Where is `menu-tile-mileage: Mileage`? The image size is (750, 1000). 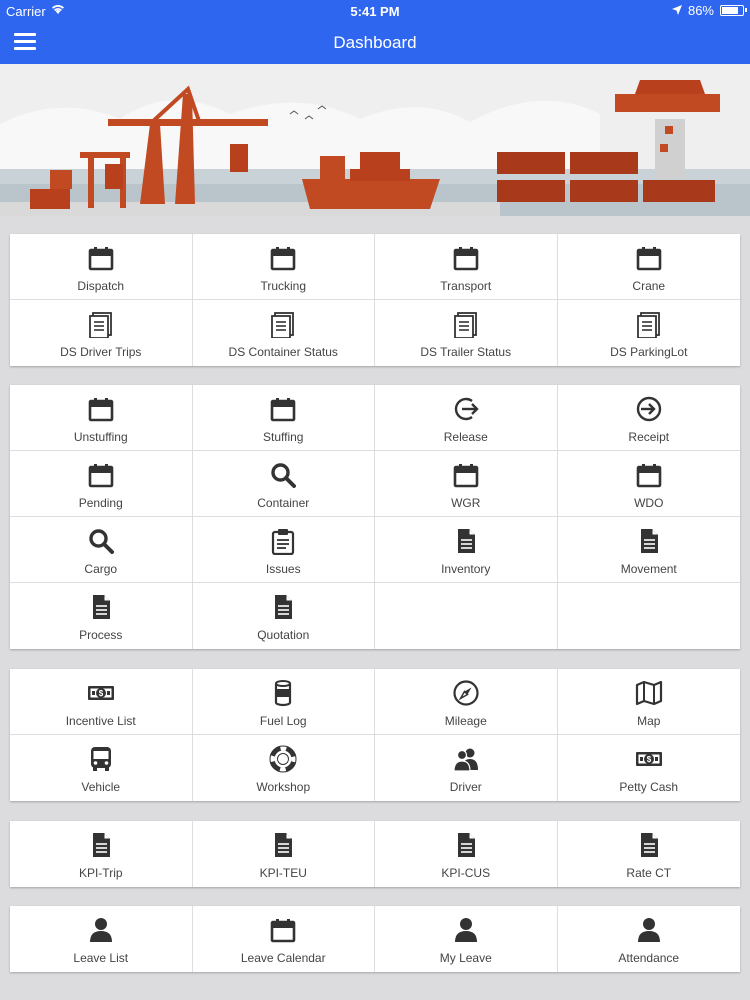 menu-tile-mileage: Mileage is located at coordinates (466, 702).